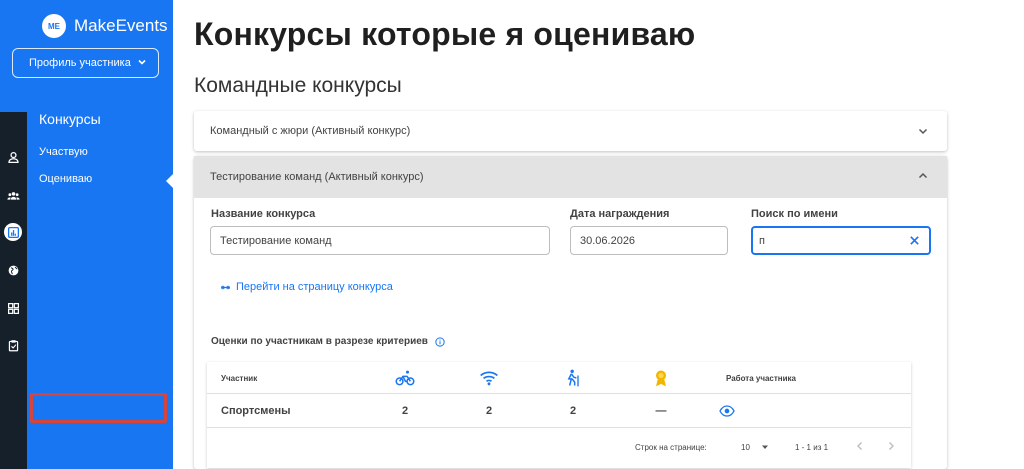 The width and height of the screenshot is (1024, 469). I want to click on wifi-icon, so click(489, 378).